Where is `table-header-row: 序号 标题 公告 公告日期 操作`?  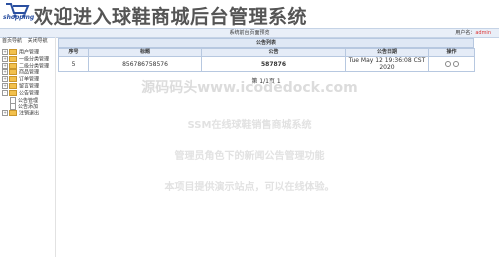
table-header-row: 序号 标题 公告 公告日期 操作 is located at coordinates (266, 52).